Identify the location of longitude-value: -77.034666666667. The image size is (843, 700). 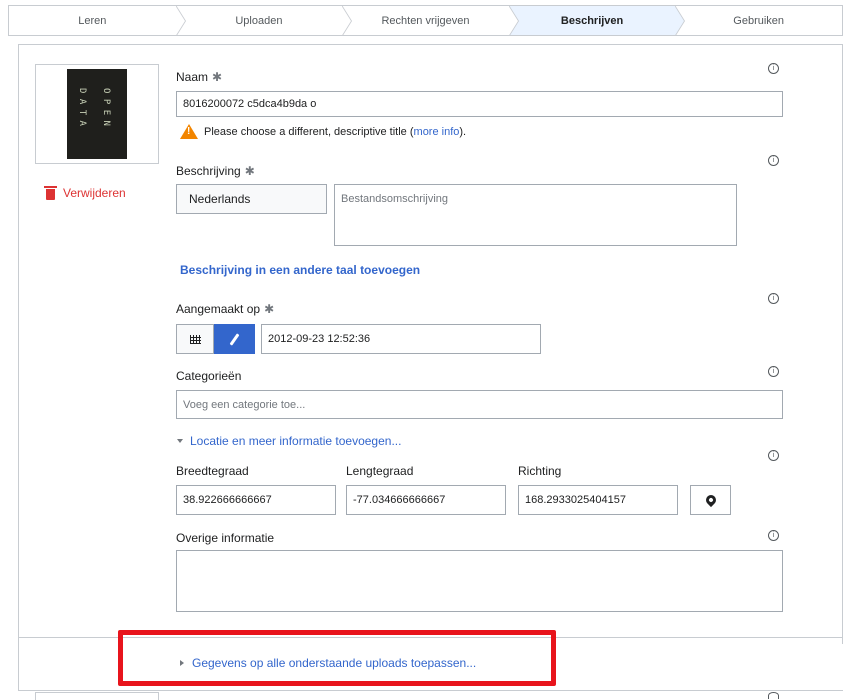
(399, 500).